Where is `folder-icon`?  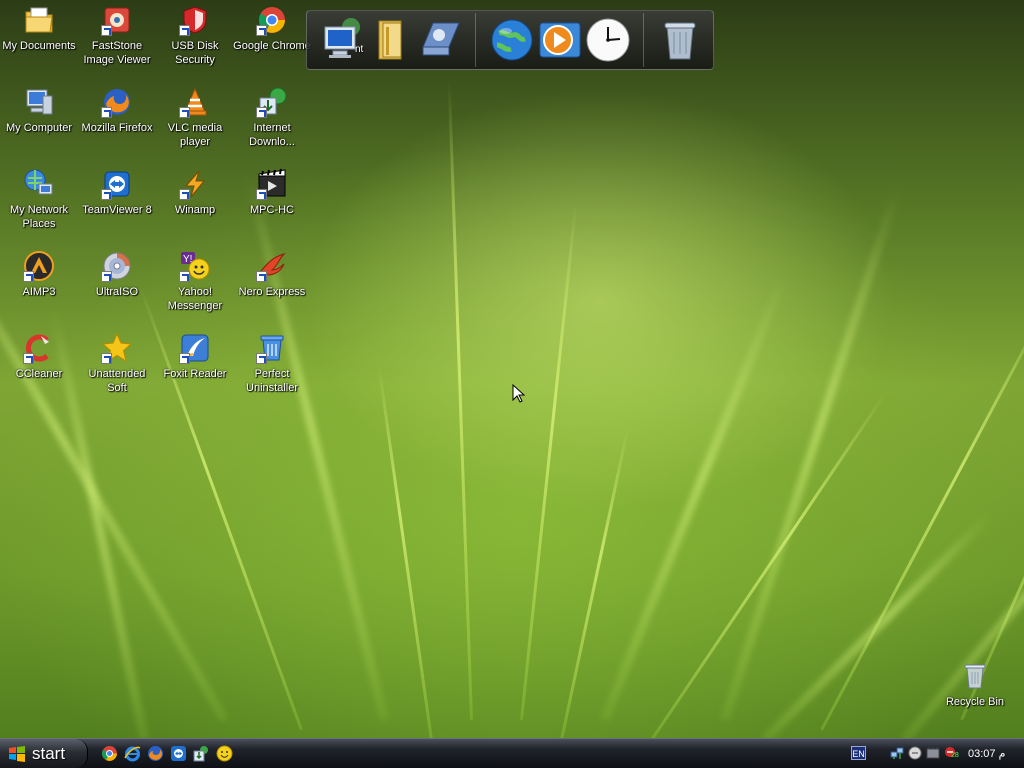 folder-icon is located at coordinates (390, 40).